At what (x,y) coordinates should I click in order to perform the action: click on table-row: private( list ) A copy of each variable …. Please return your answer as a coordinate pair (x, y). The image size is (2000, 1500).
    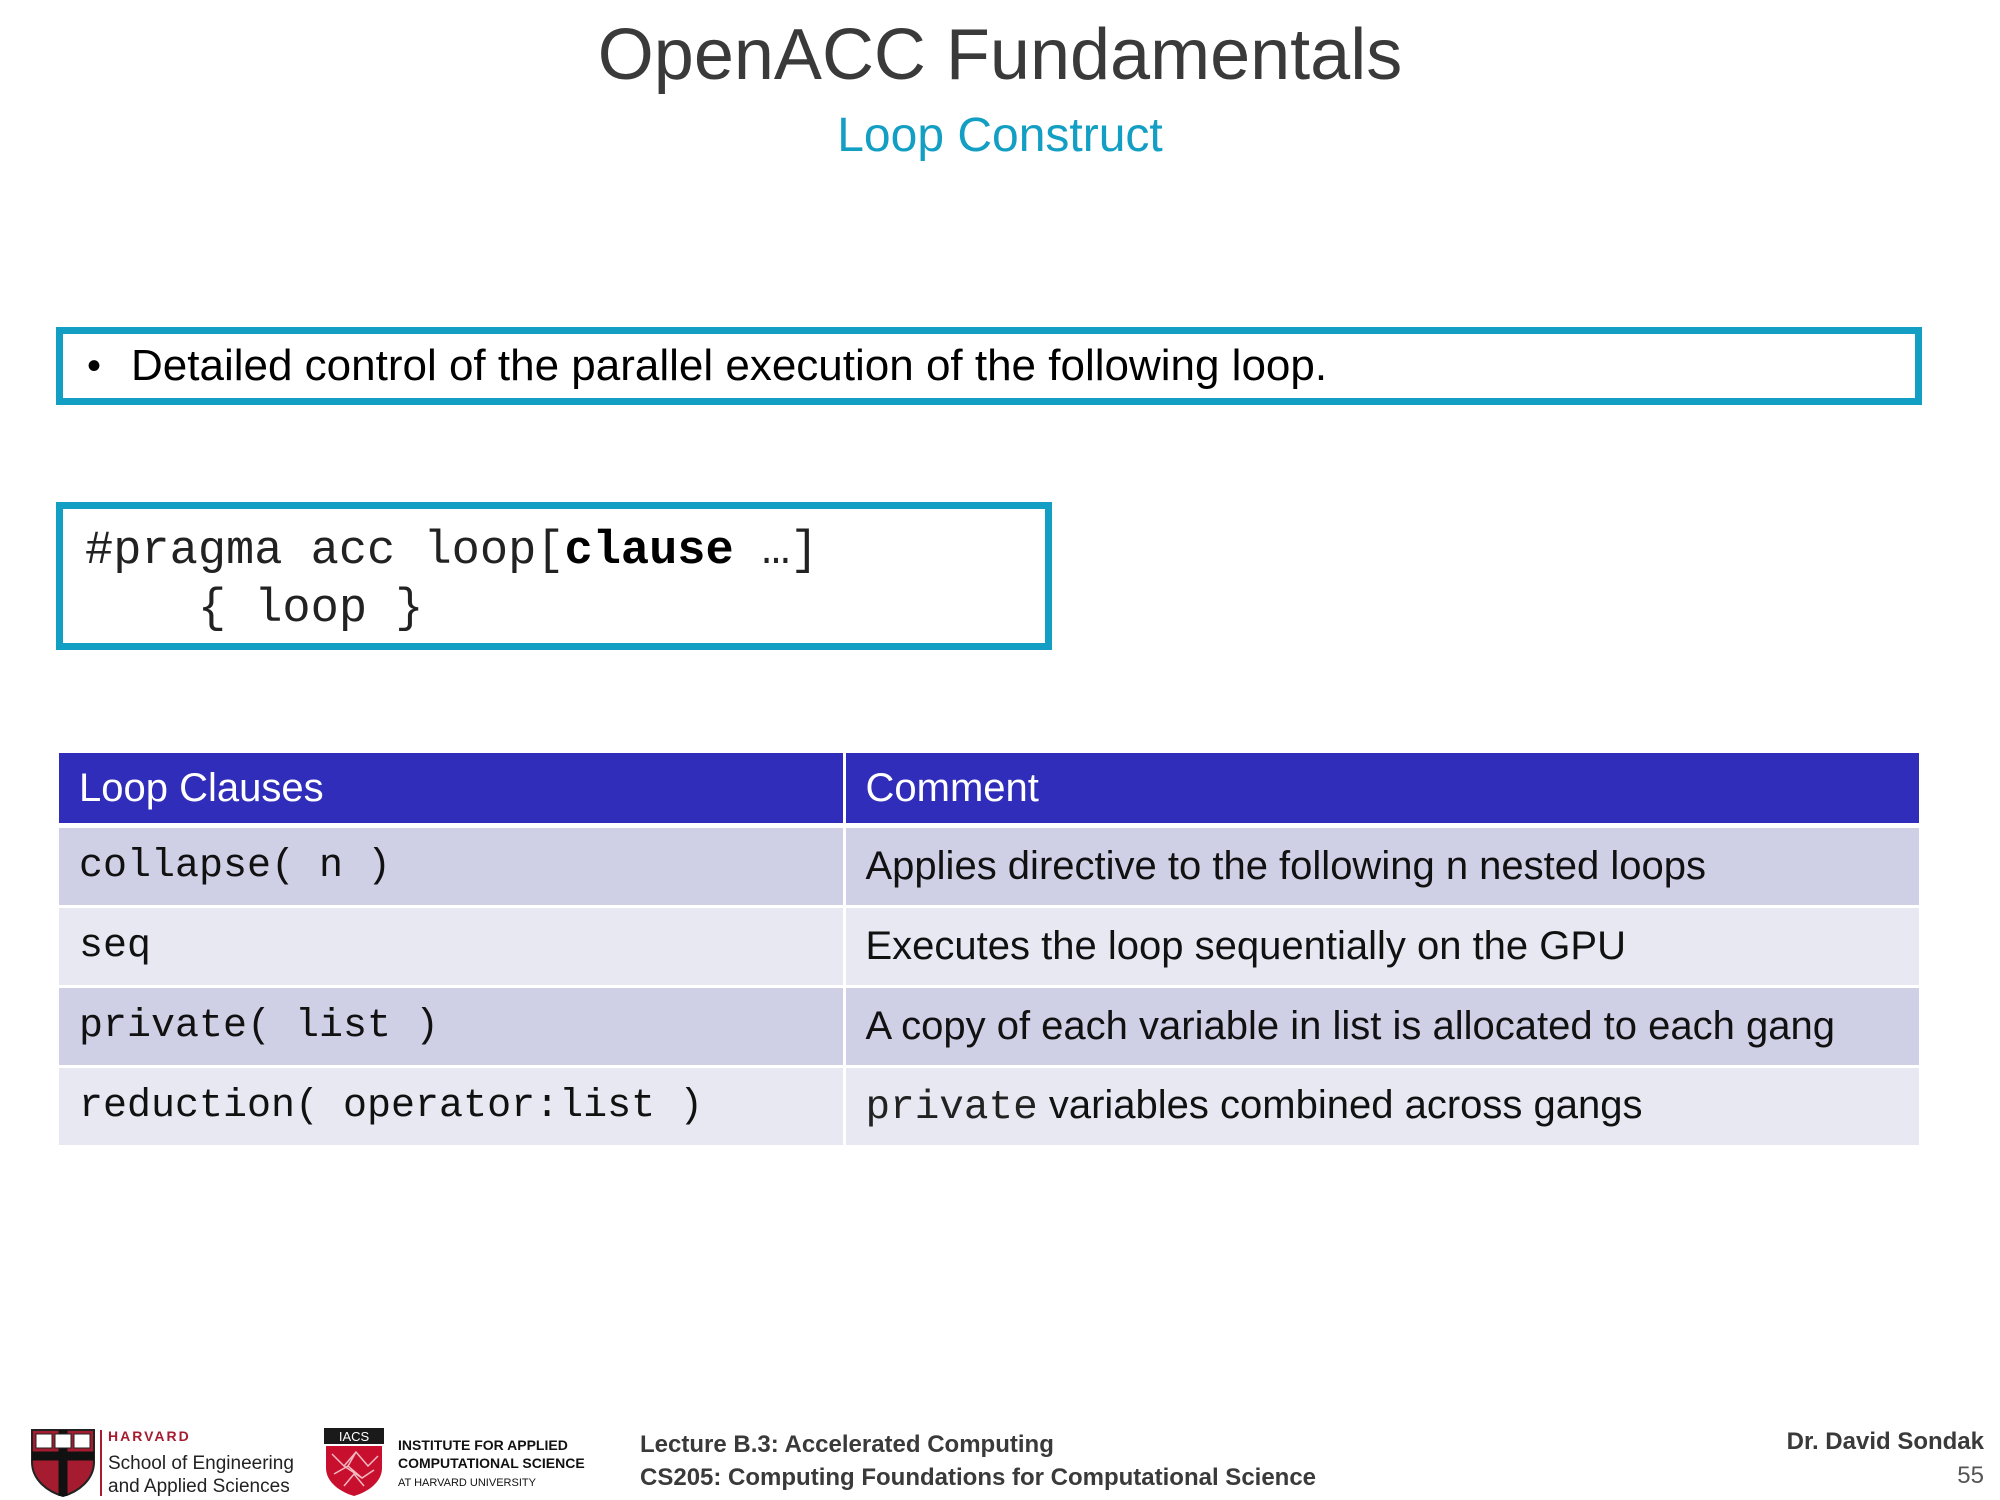
    Looking at the image, I should click on (989, 1027).